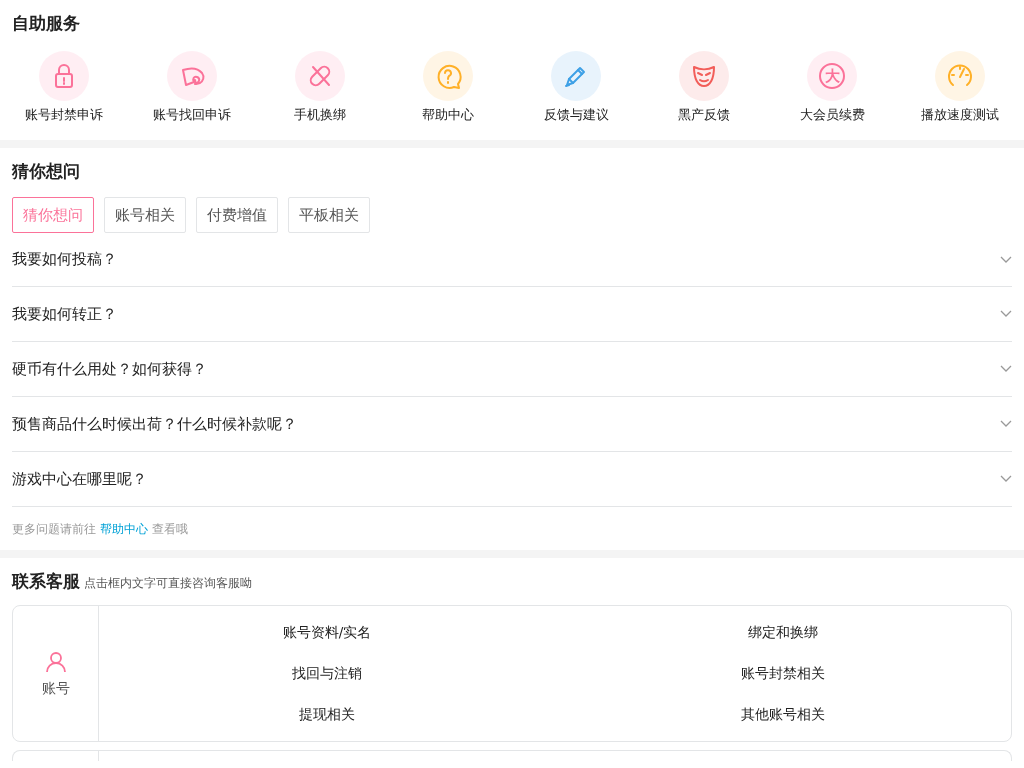 This screenshot has width=1024, height=768. Describe the element at coordinates (46, 581) in the screenshot. I see `section-title: 联系客服` at that location.